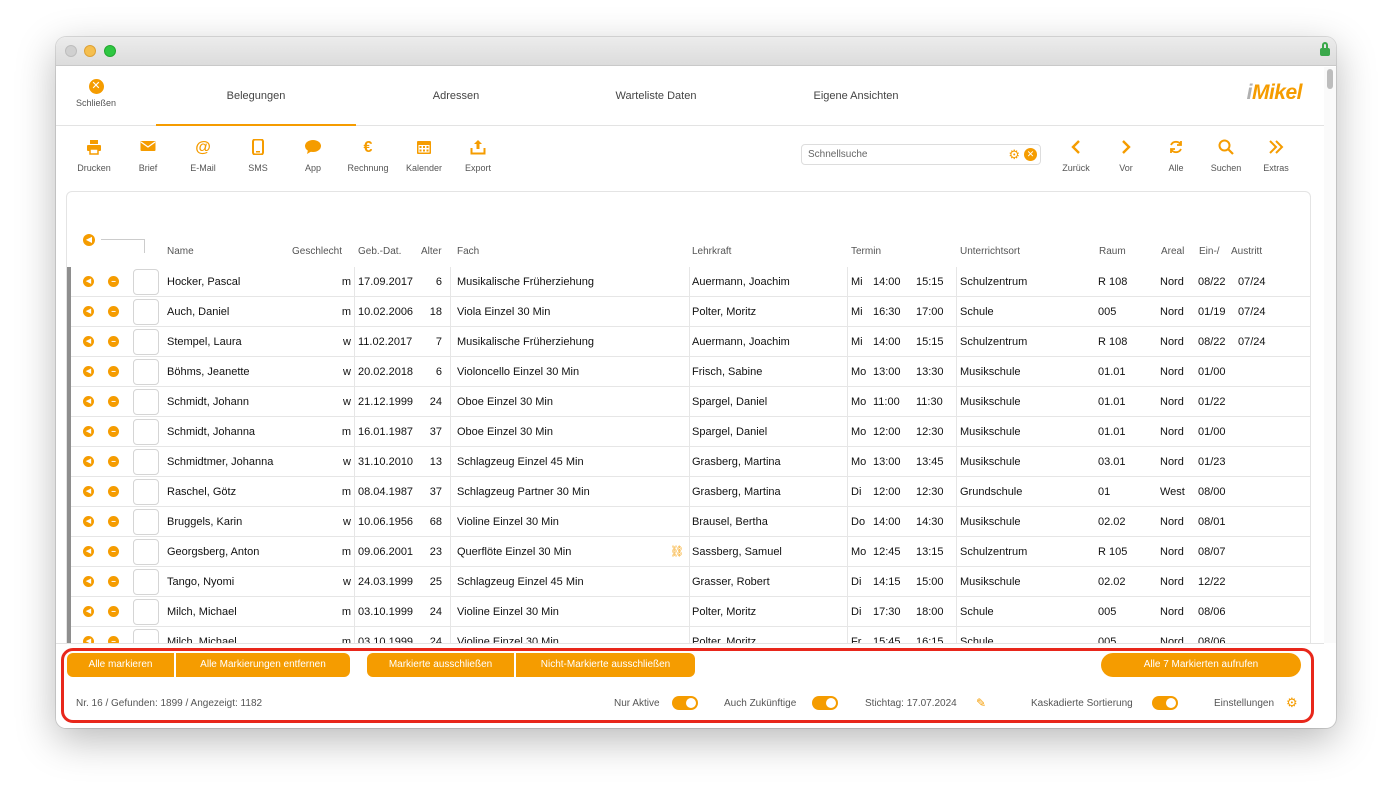 The height and width of the screenshot is (802, 1392). Describe the element at coordinates (1165, 703) in the screenshot. I see `cascade-sort-toggle` at that location.